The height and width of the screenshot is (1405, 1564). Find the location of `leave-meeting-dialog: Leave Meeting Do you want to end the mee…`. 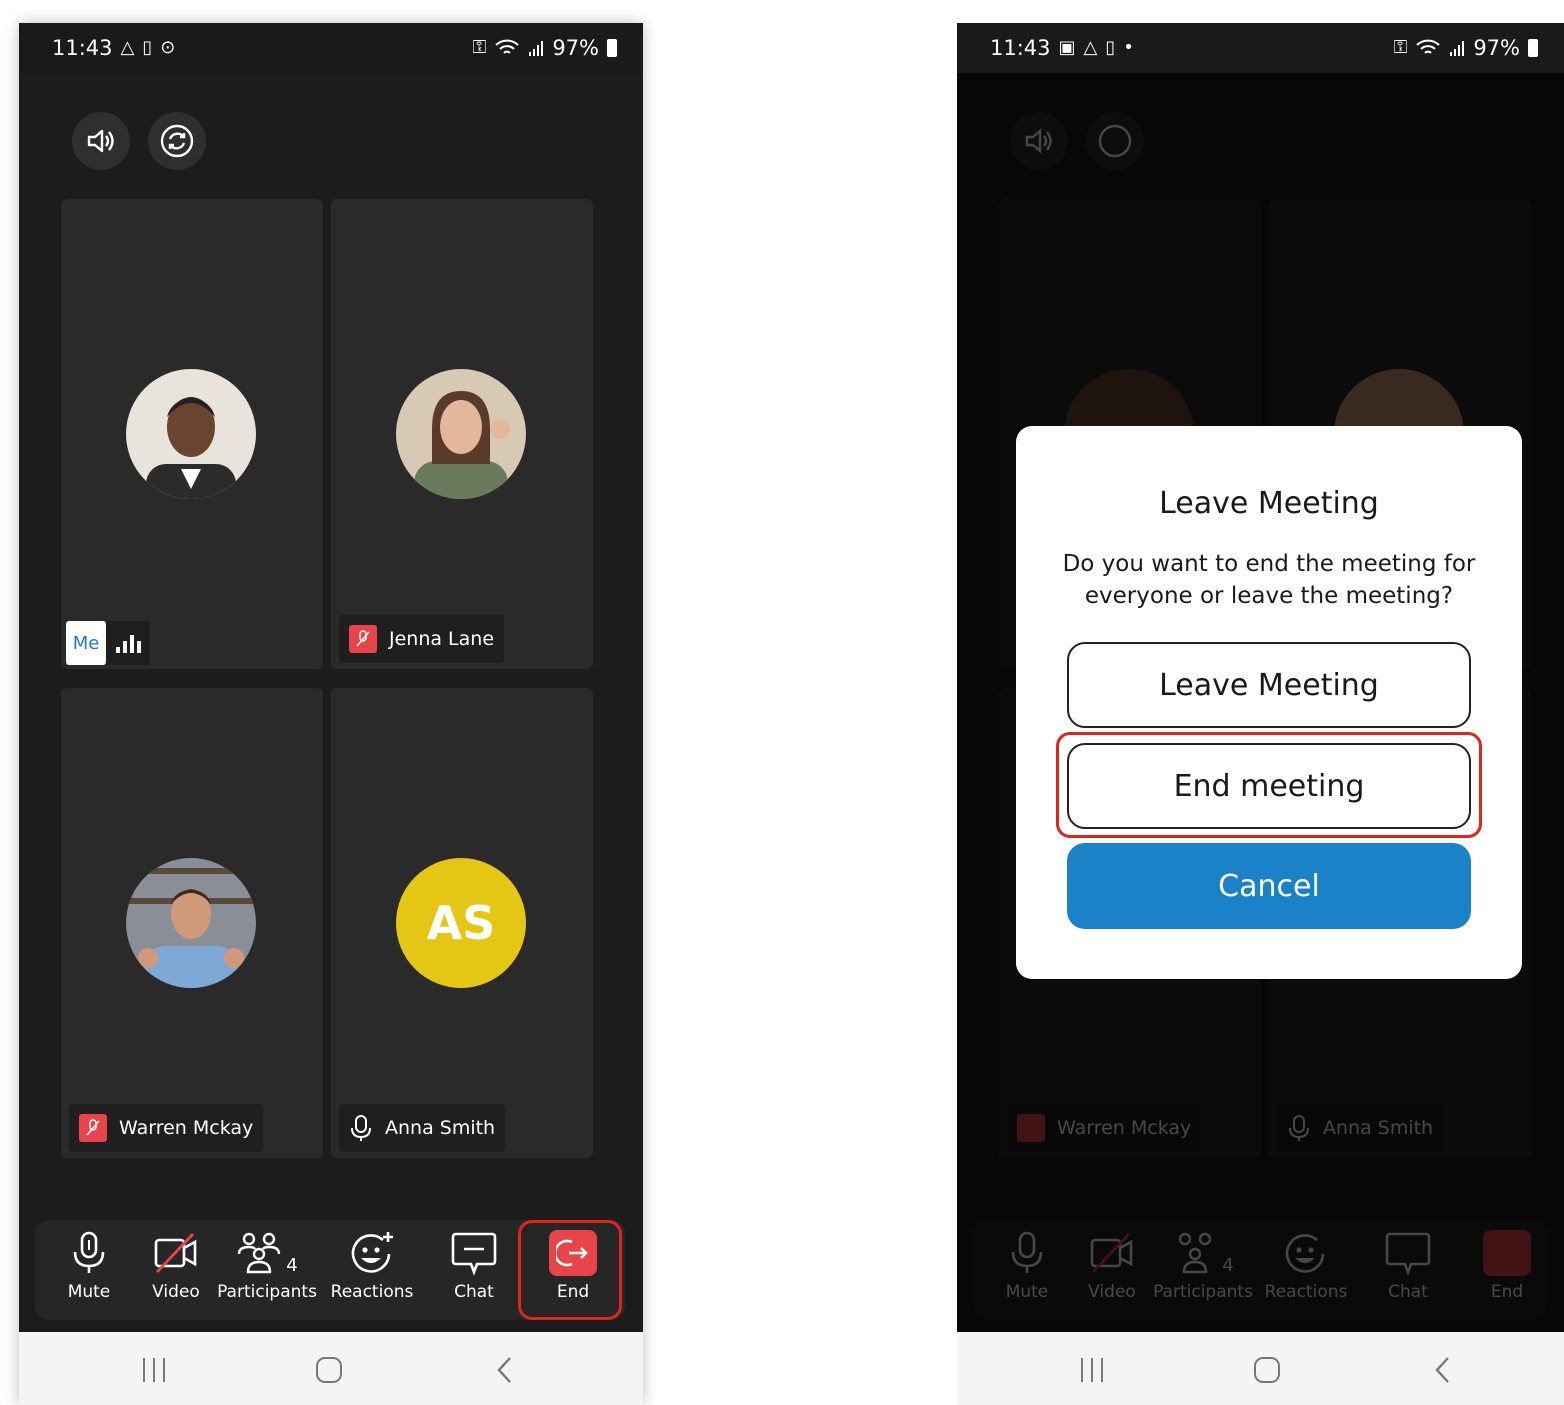

leave-meeting-dialog: Leave Meeting Do you want to end the mee… is located at coordinates (1269, 702).